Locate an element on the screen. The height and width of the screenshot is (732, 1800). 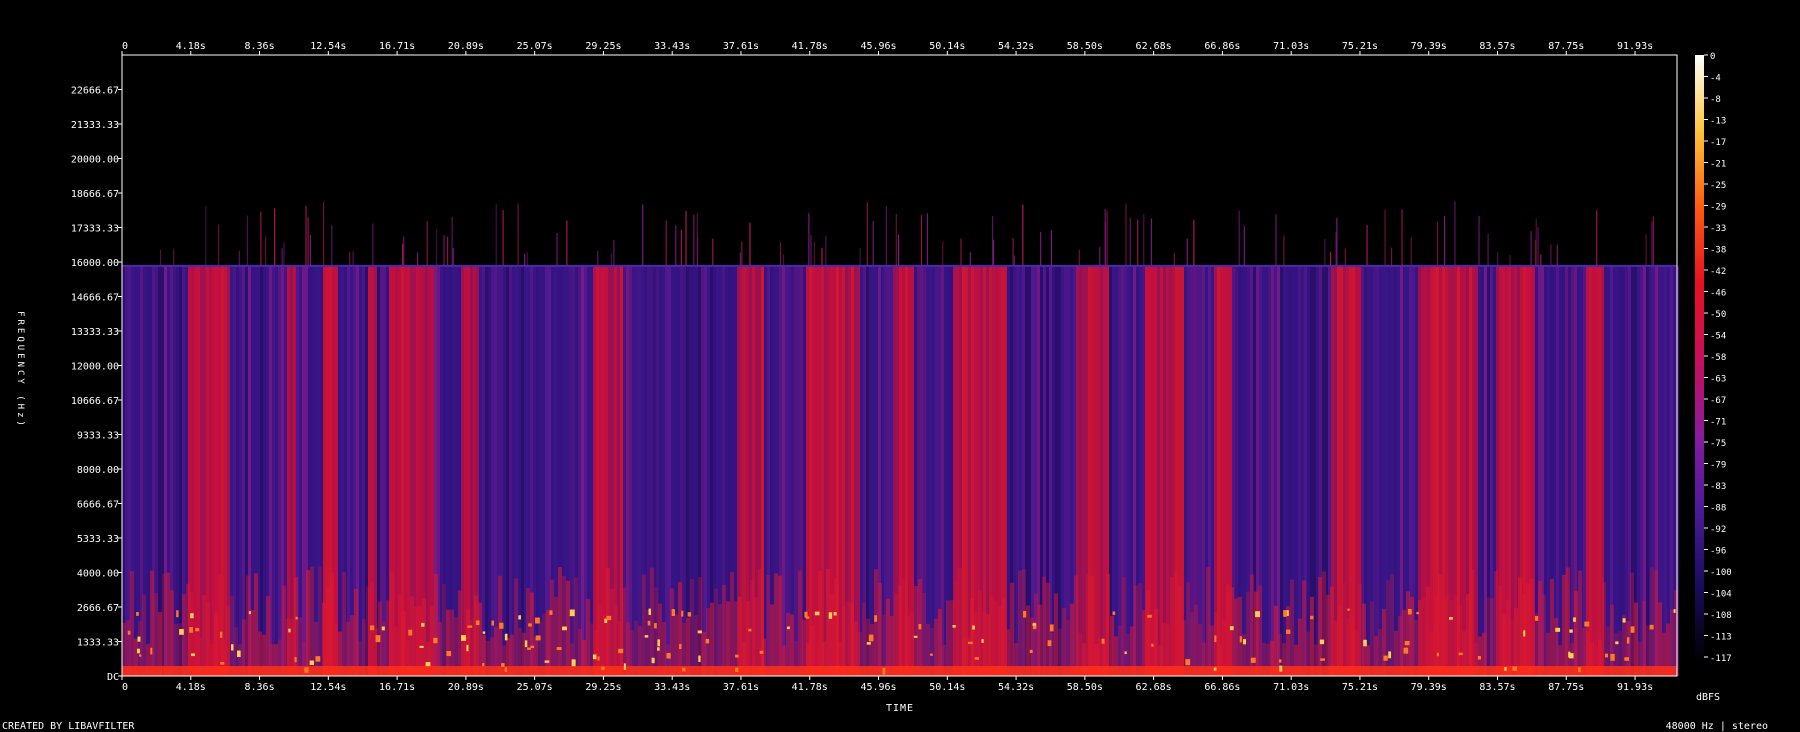
colorbar-tick-label: -54 is located at coordinates (1718, 337).